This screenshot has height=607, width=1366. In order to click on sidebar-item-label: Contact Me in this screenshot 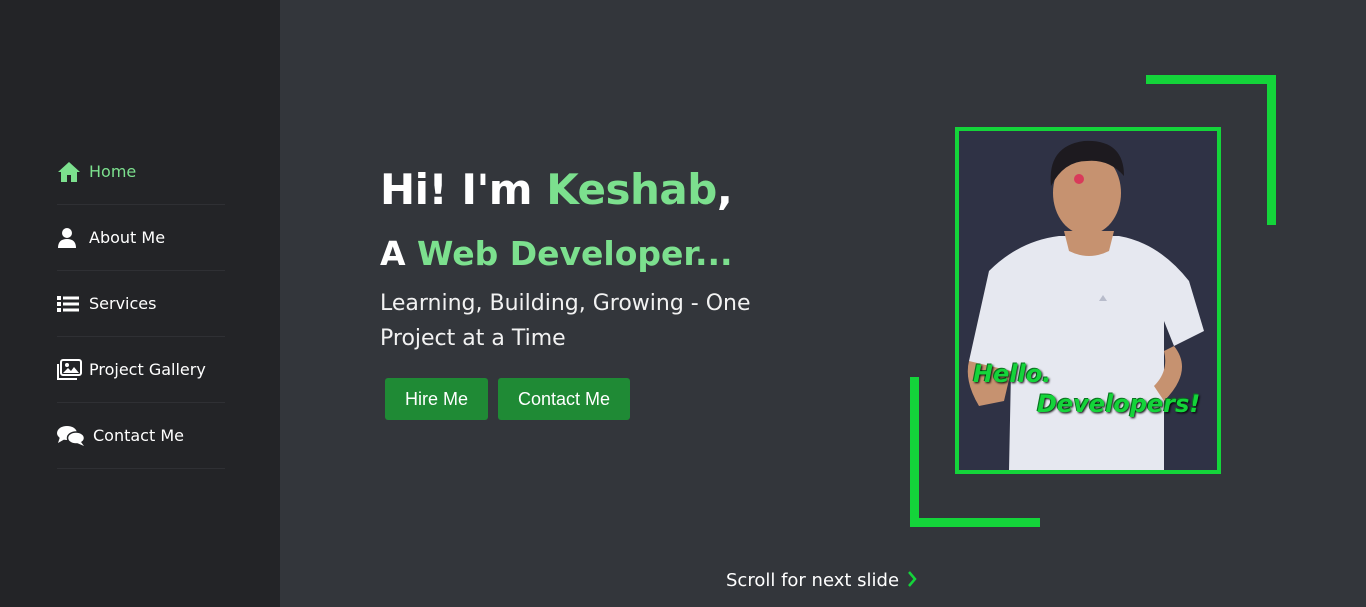, I will do `click(138, 435)`.